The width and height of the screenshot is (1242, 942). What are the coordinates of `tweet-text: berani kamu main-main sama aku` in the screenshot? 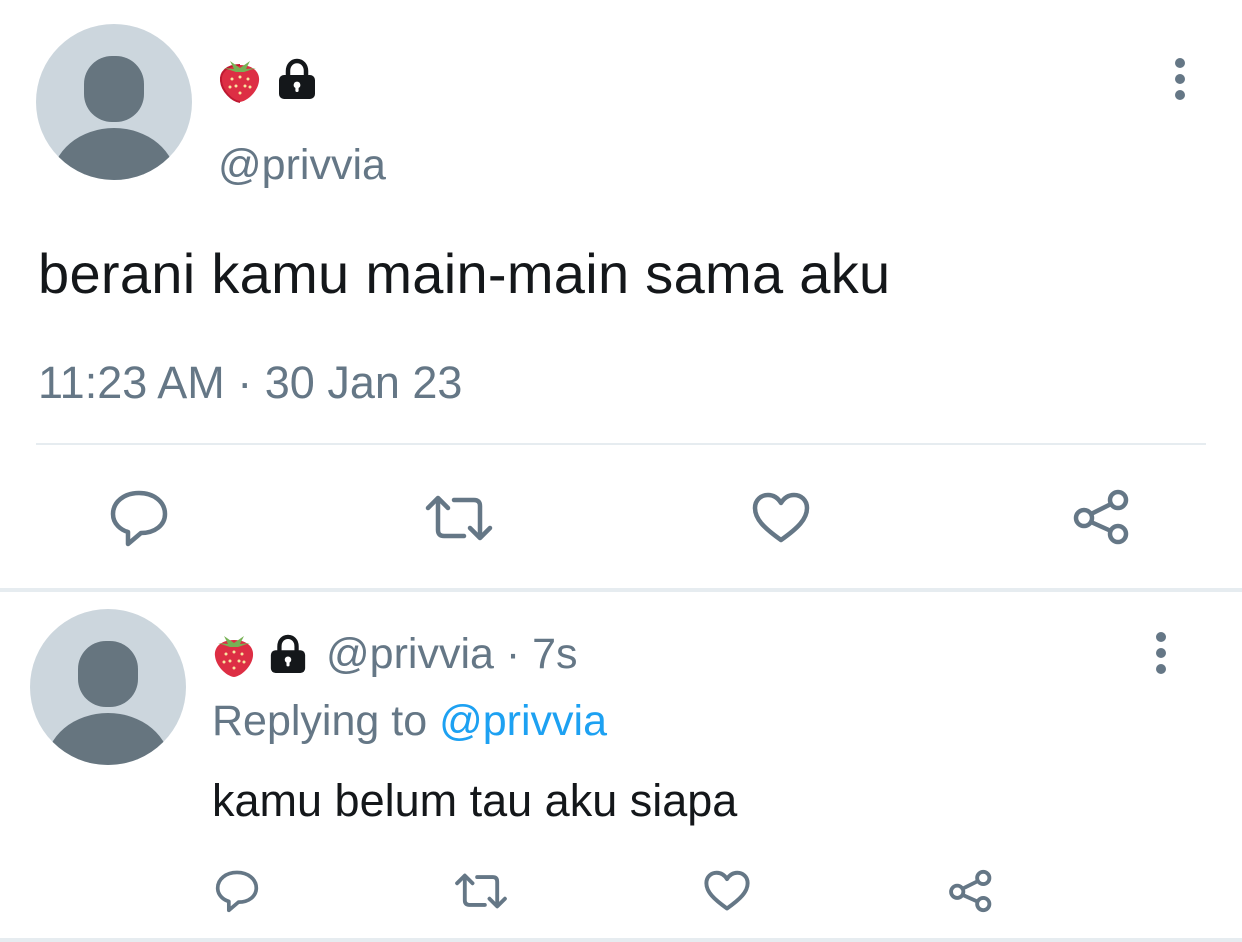 It's located at (464, 273).